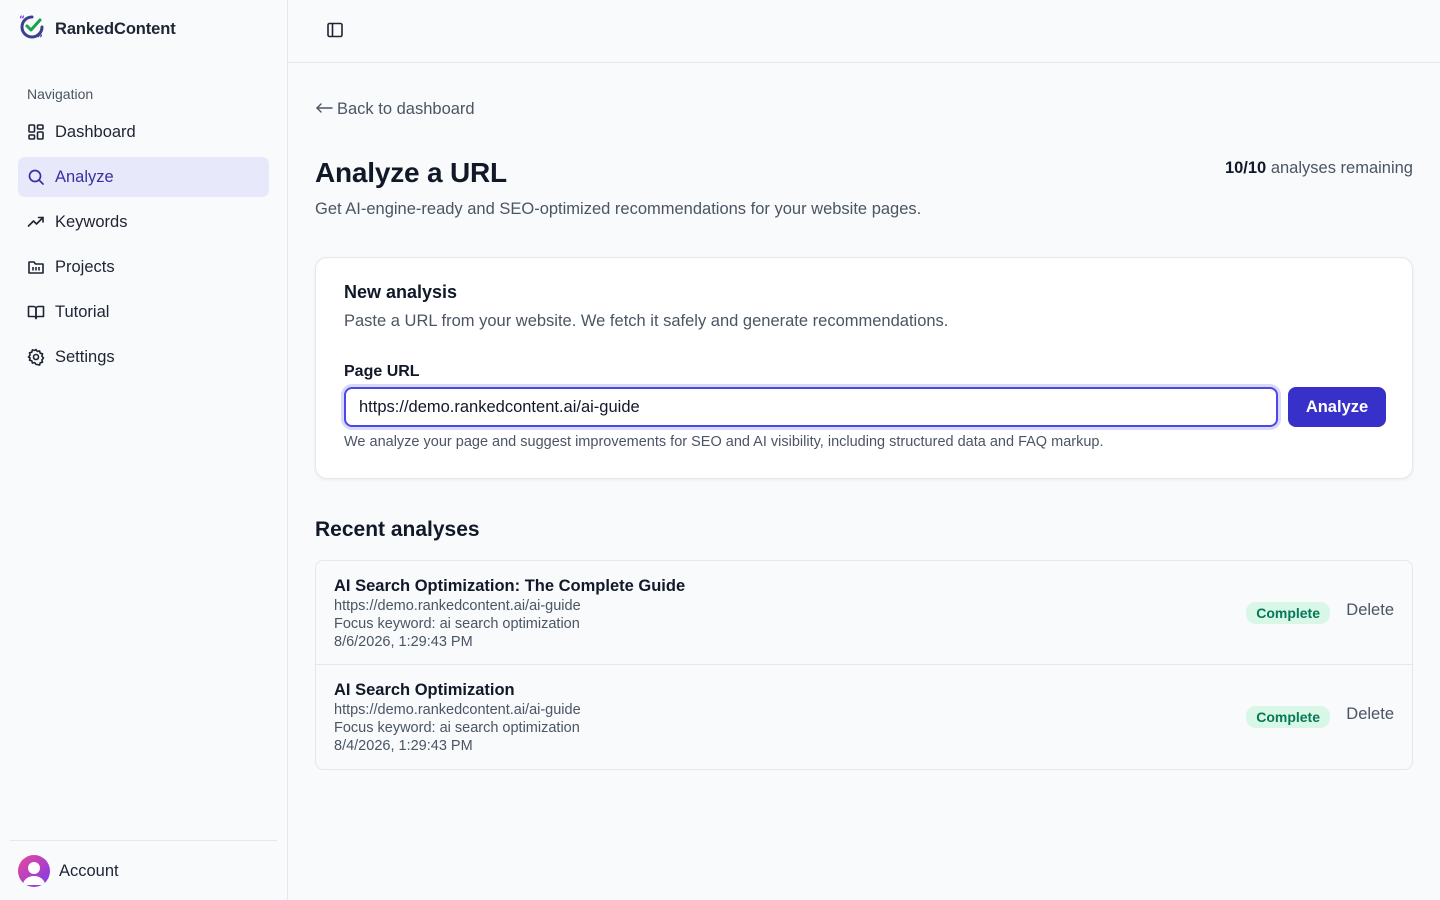 The image size is (1440, 900). I want to click on analysis-title: AI Search Optimization, so click(424, 690).